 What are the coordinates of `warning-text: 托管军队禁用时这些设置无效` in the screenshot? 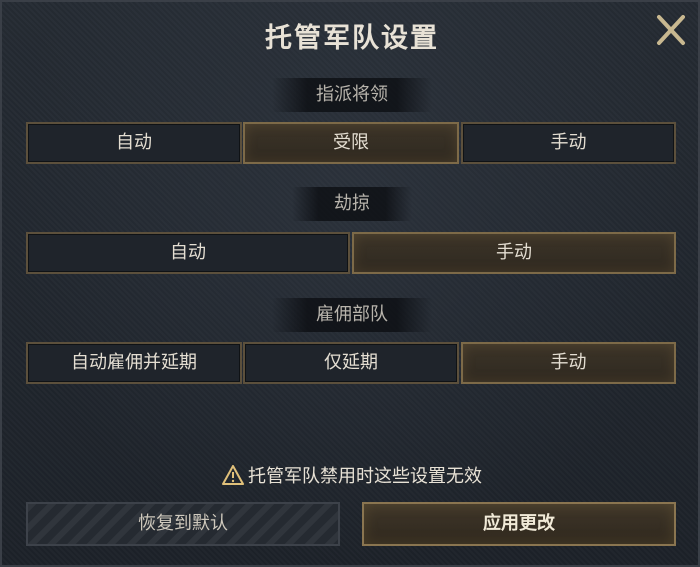 It's located at (365, 476).